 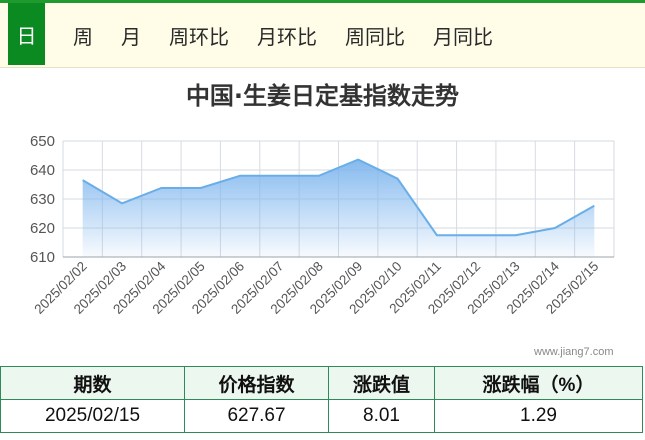 What do you see at coordinates (42, 170) in the screenshot?
I see `y-tick-label: 640` at bounding box center [42, 170].